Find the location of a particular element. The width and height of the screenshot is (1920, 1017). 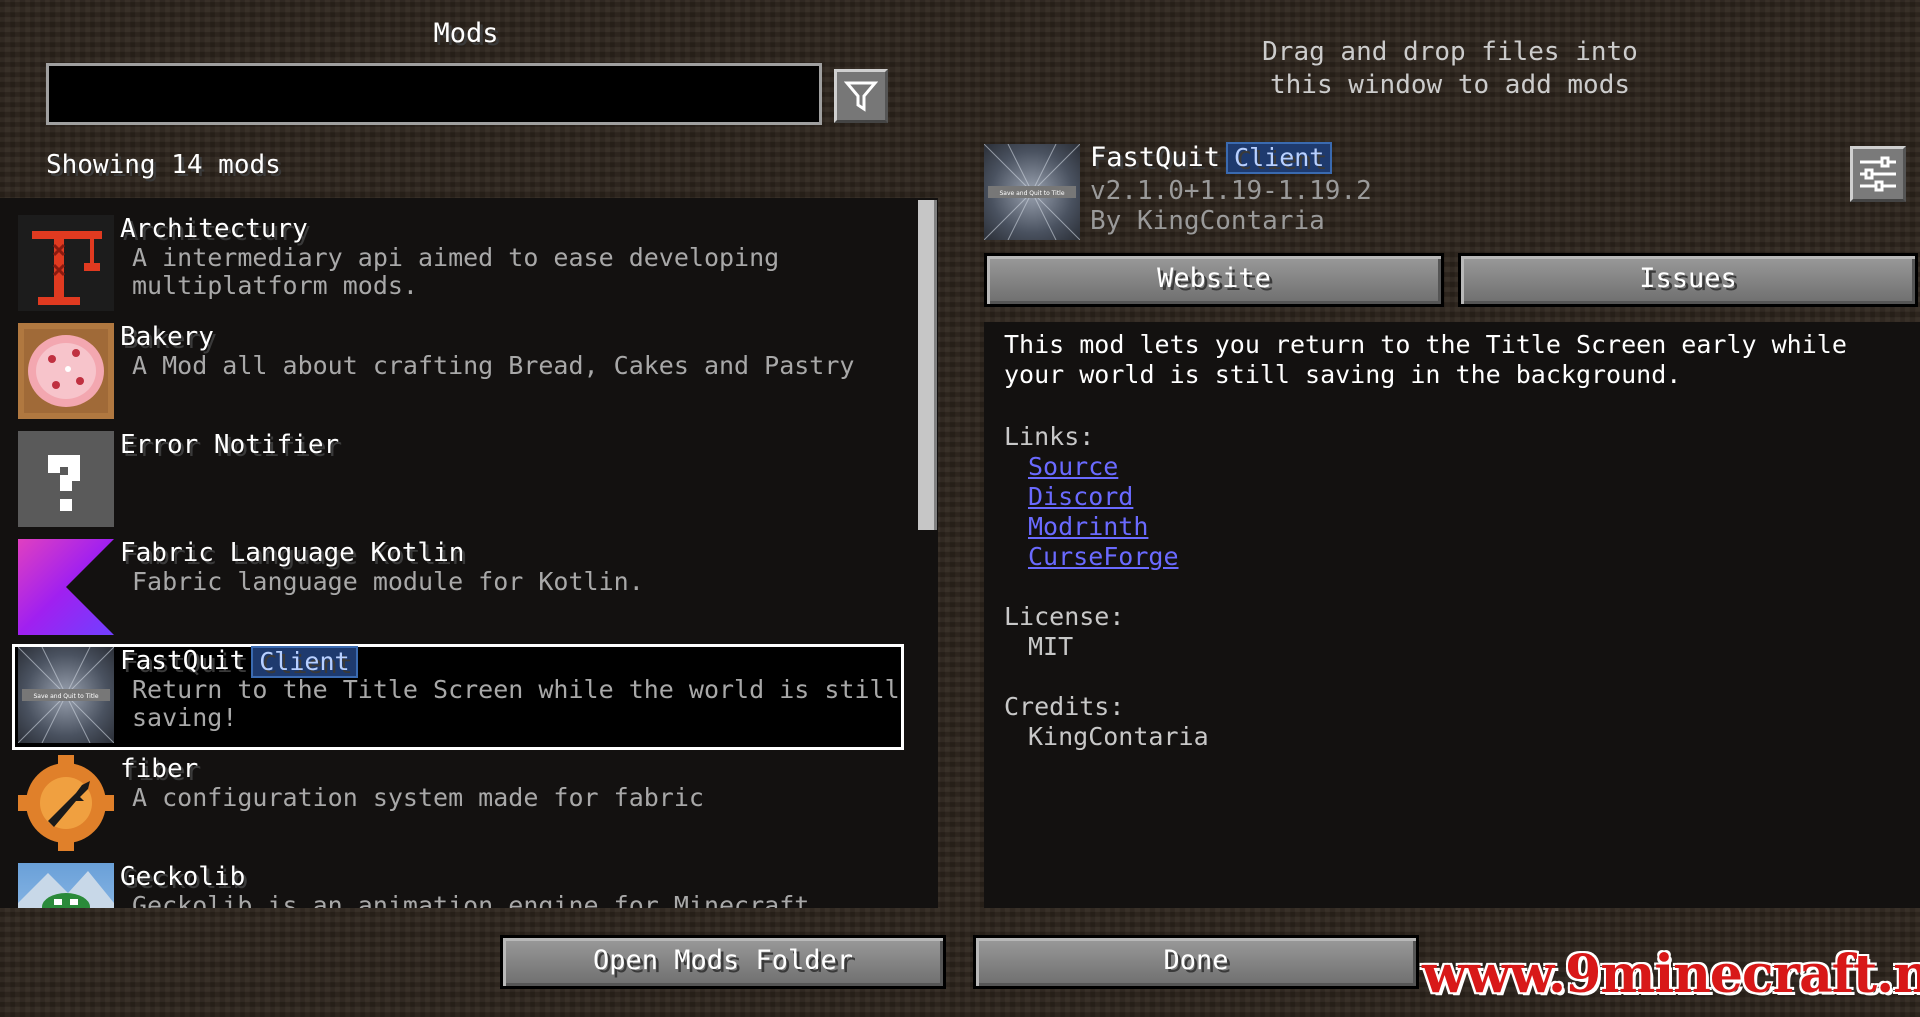

mod-name: Architectury is located at coordinates (214, 229).